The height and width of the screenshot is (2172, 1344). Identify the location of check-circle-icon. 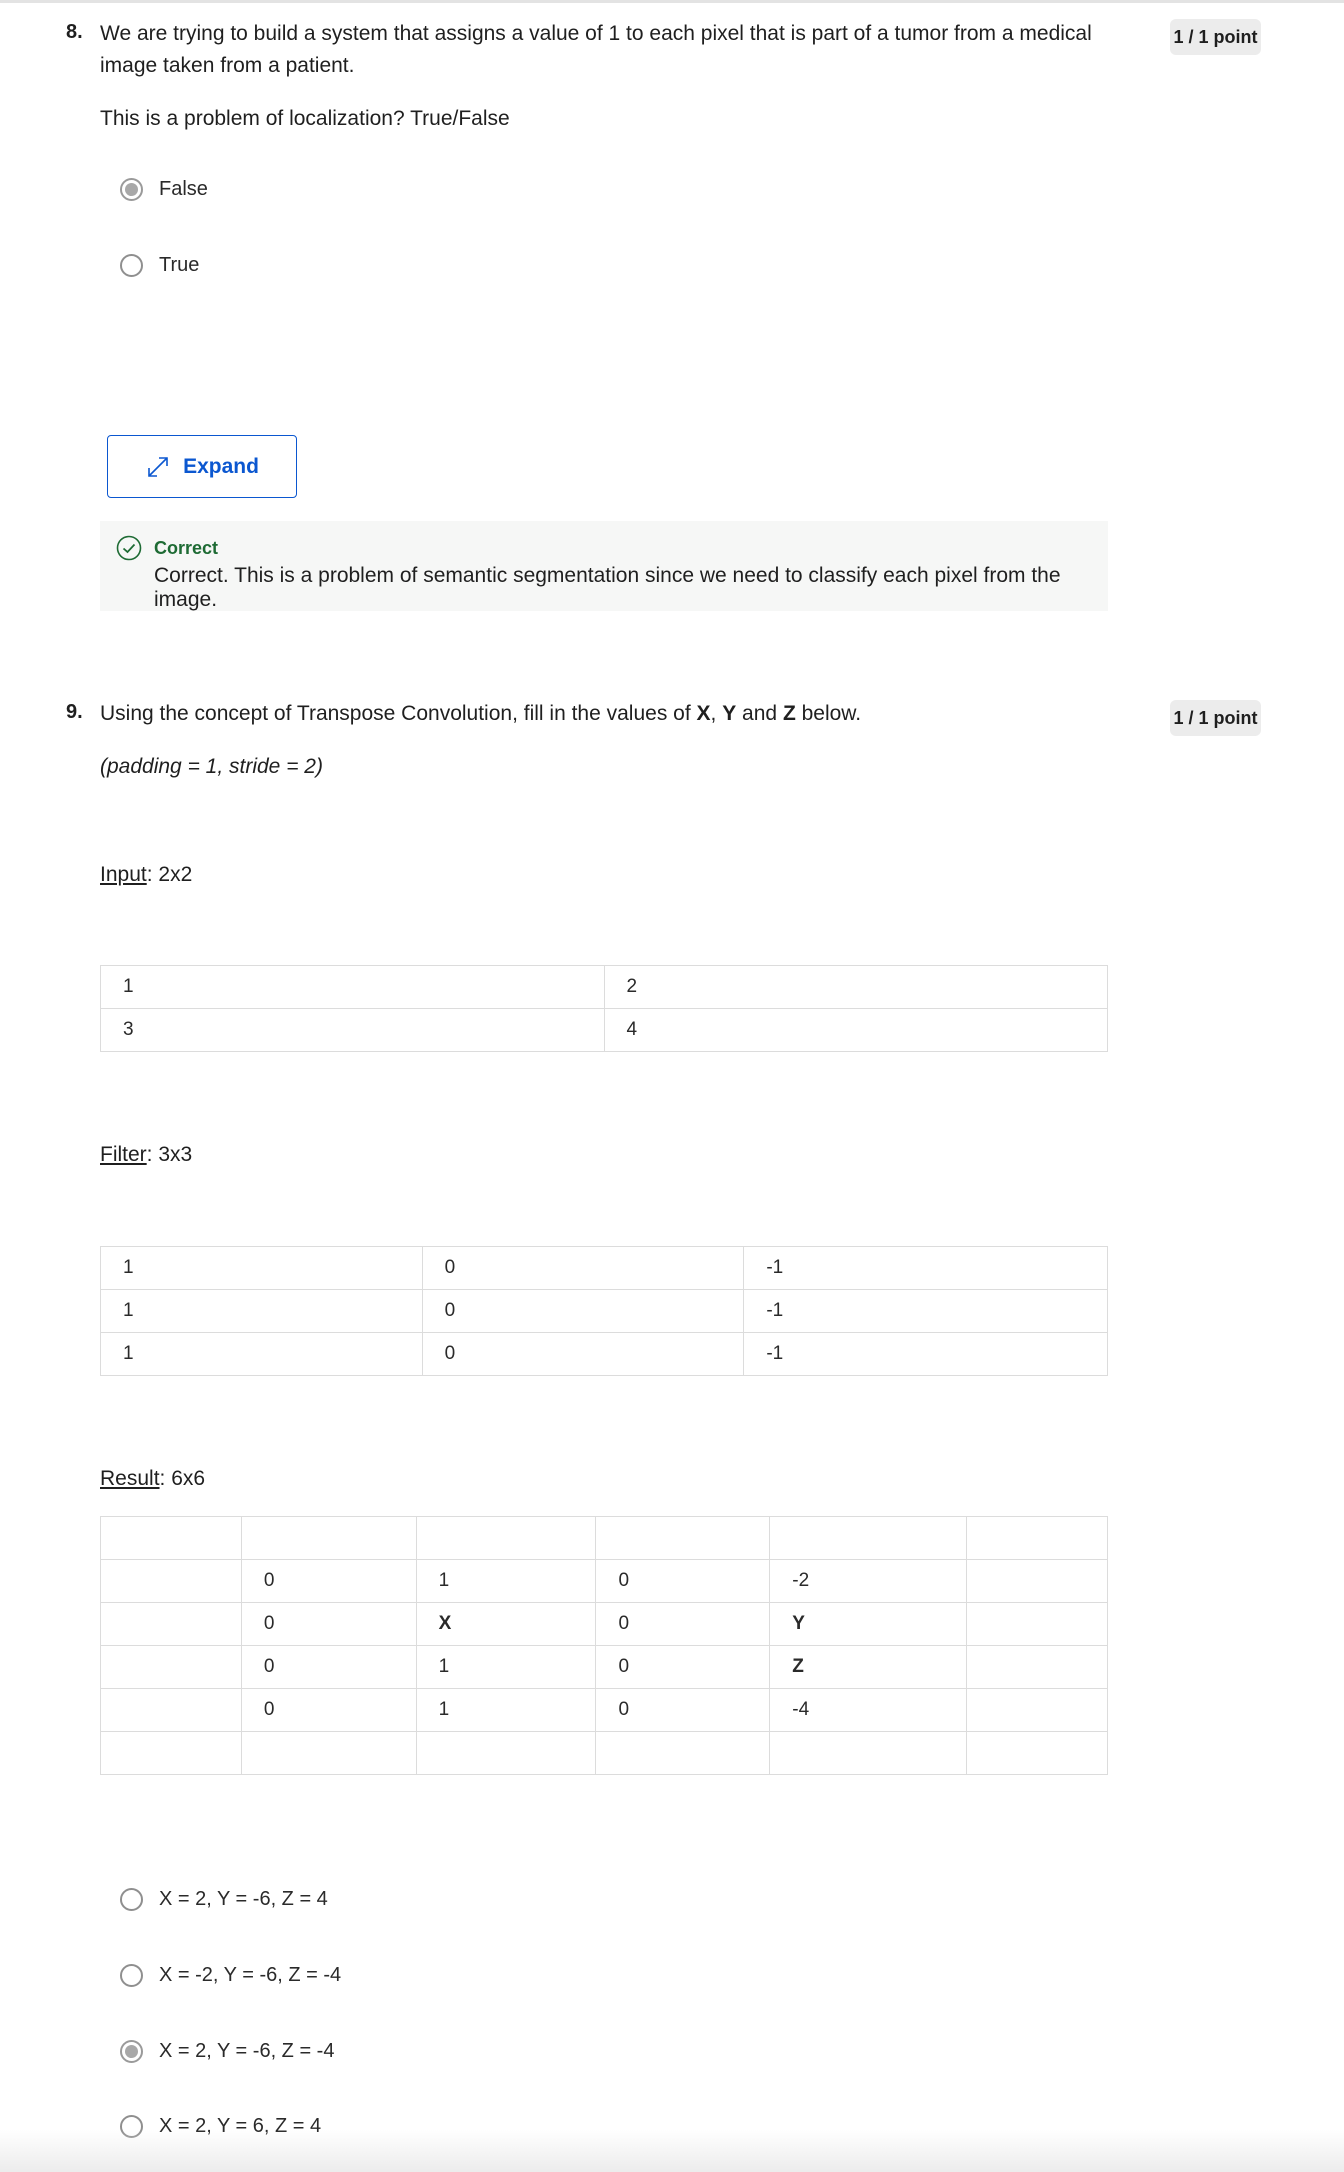
(129, 548).